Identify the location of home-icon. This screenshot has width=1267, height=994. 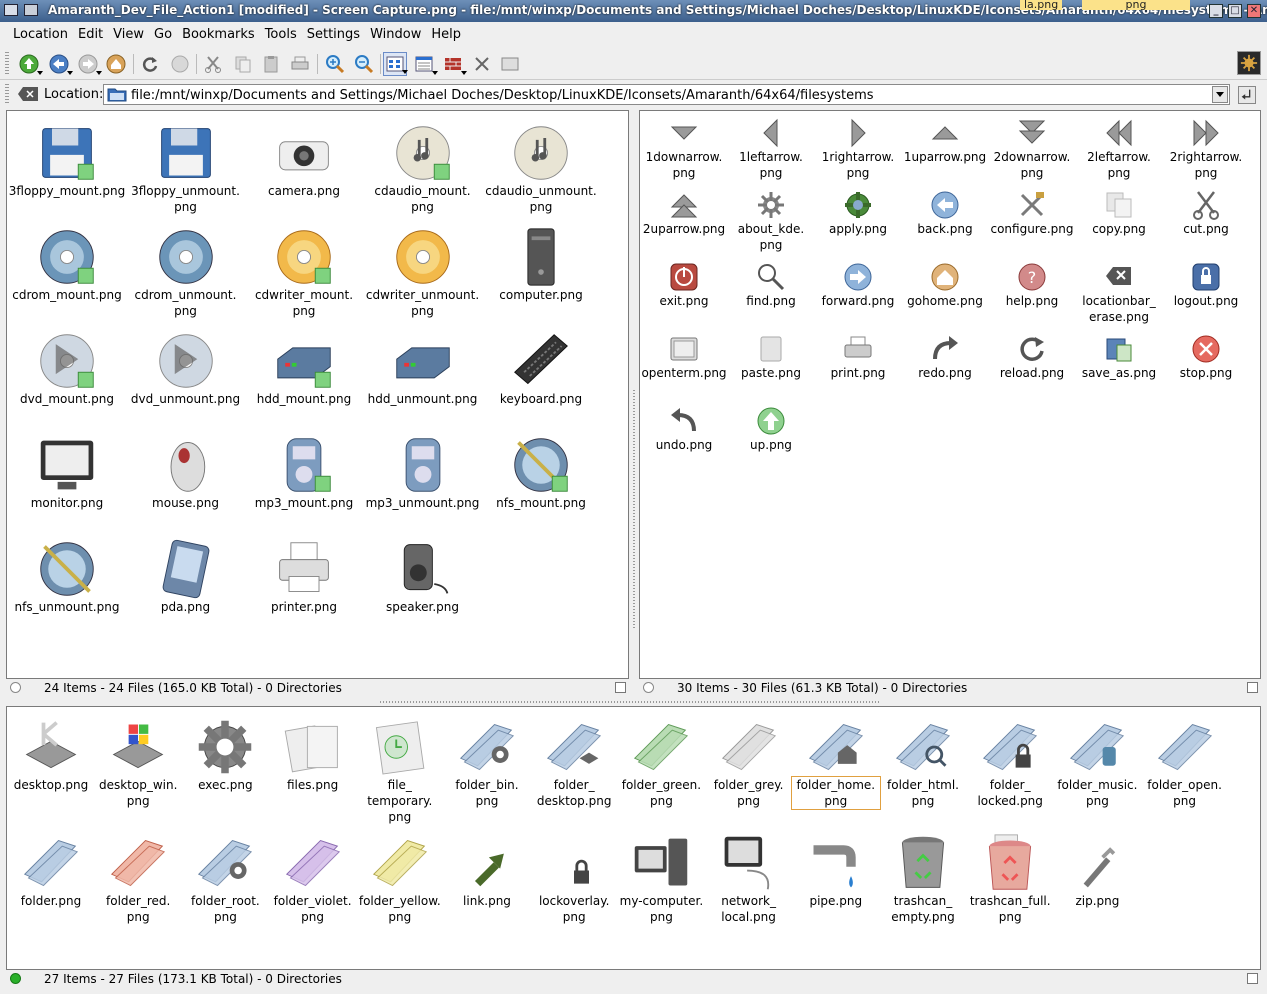
(116, 64).